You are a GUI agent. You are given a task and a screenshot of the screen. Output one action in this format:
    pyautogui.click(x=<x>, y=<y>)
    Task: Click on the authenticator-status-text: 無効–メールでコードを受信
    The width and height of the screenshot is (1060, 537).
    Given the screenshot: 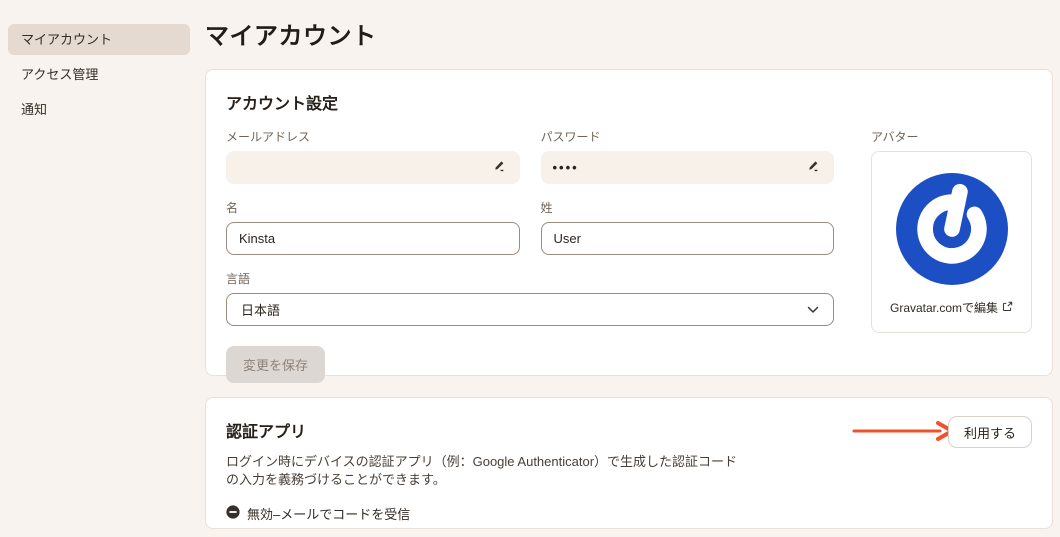 What is the action you would take?
    pyautogui.click(x=329, y=514)
    